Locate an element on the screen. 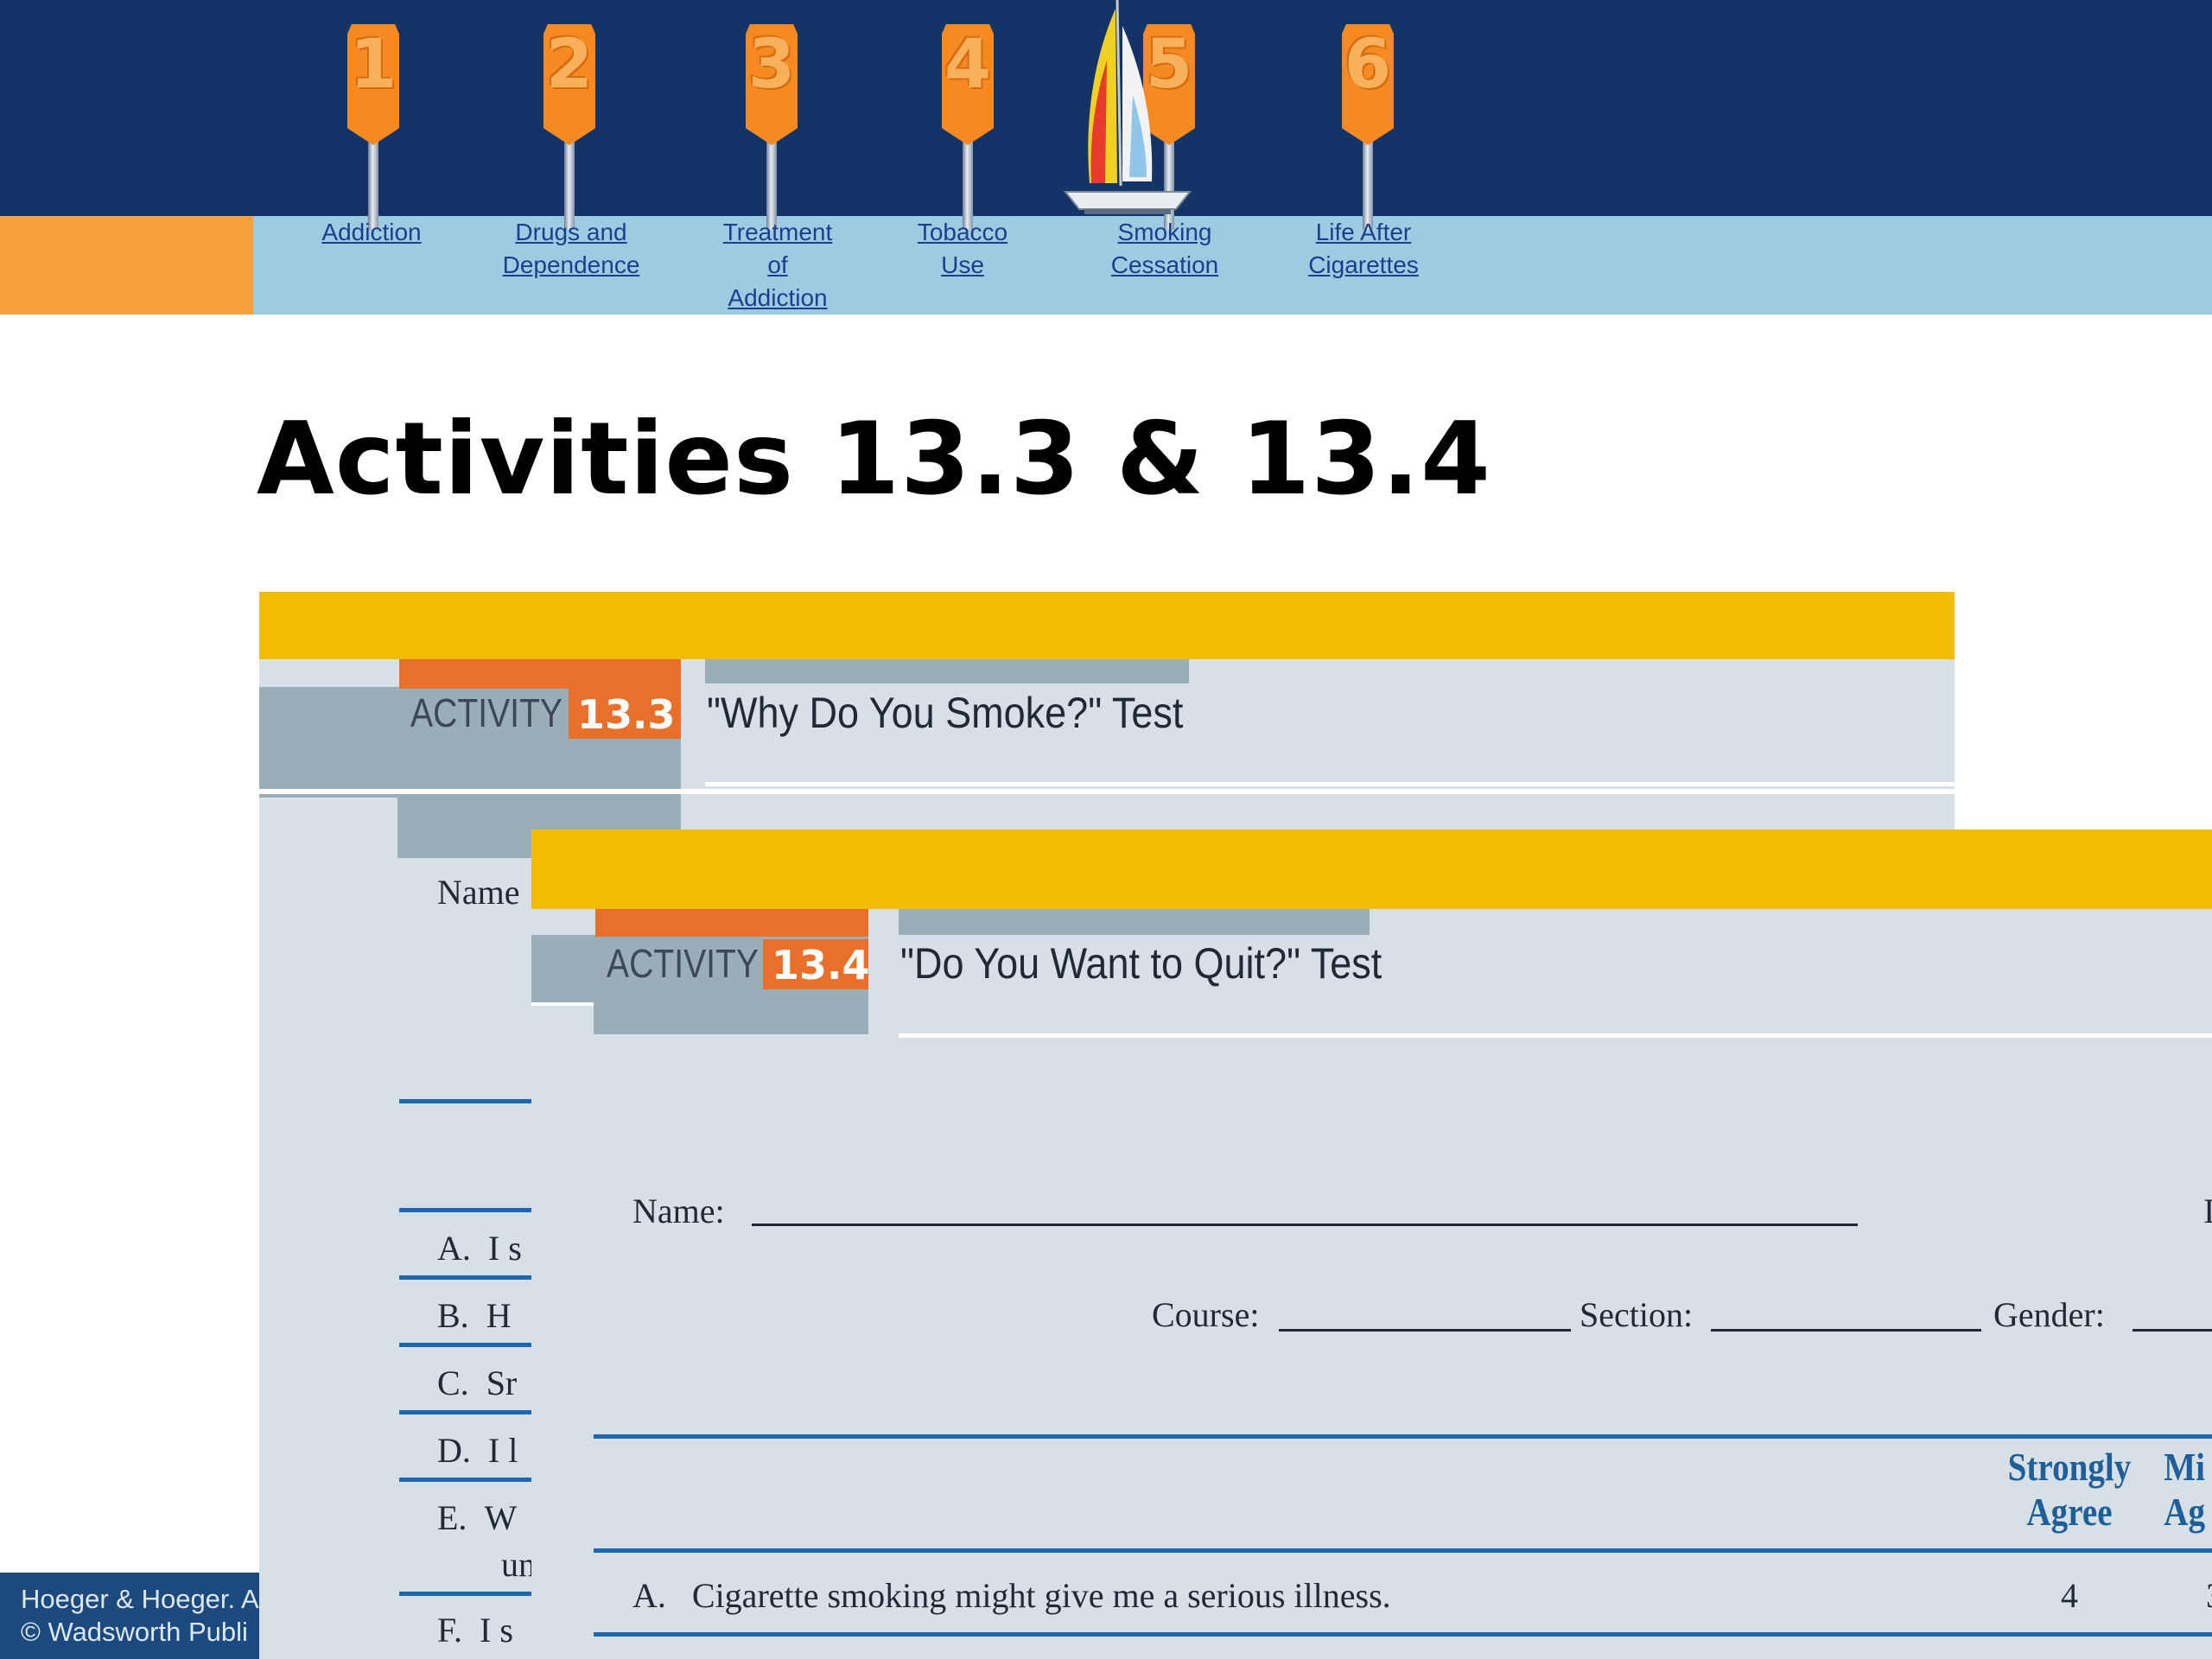 The width and height of the screenshot is (2212, 1659). nav-link-addiction: Addiction is located at coordinates (371, 232).